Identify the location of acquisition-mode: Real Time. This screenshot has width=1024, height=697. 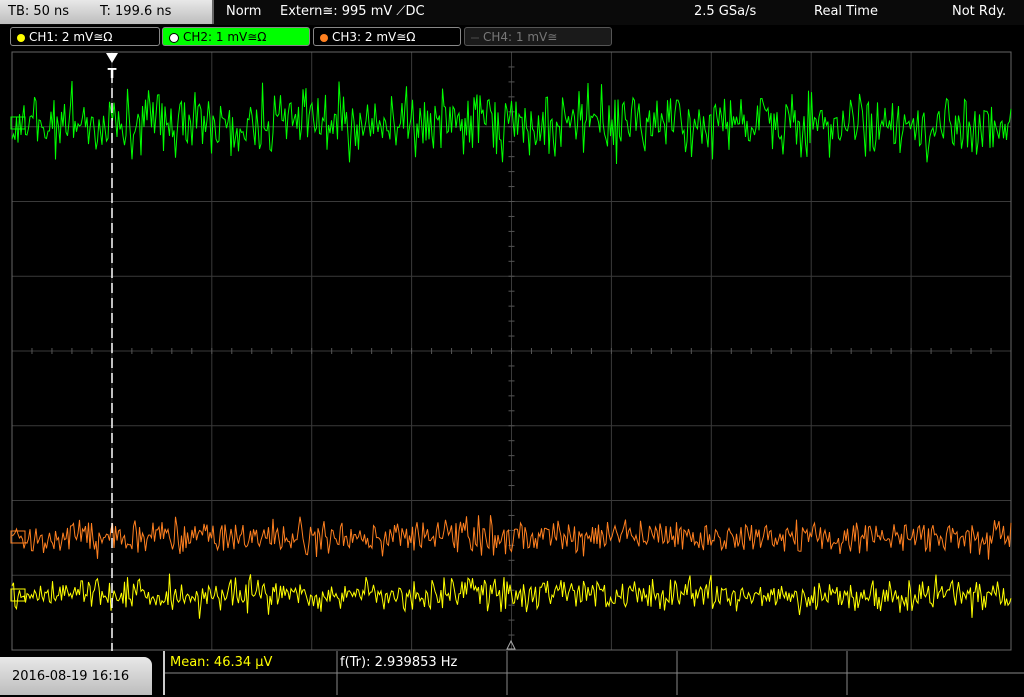
(846, 12).